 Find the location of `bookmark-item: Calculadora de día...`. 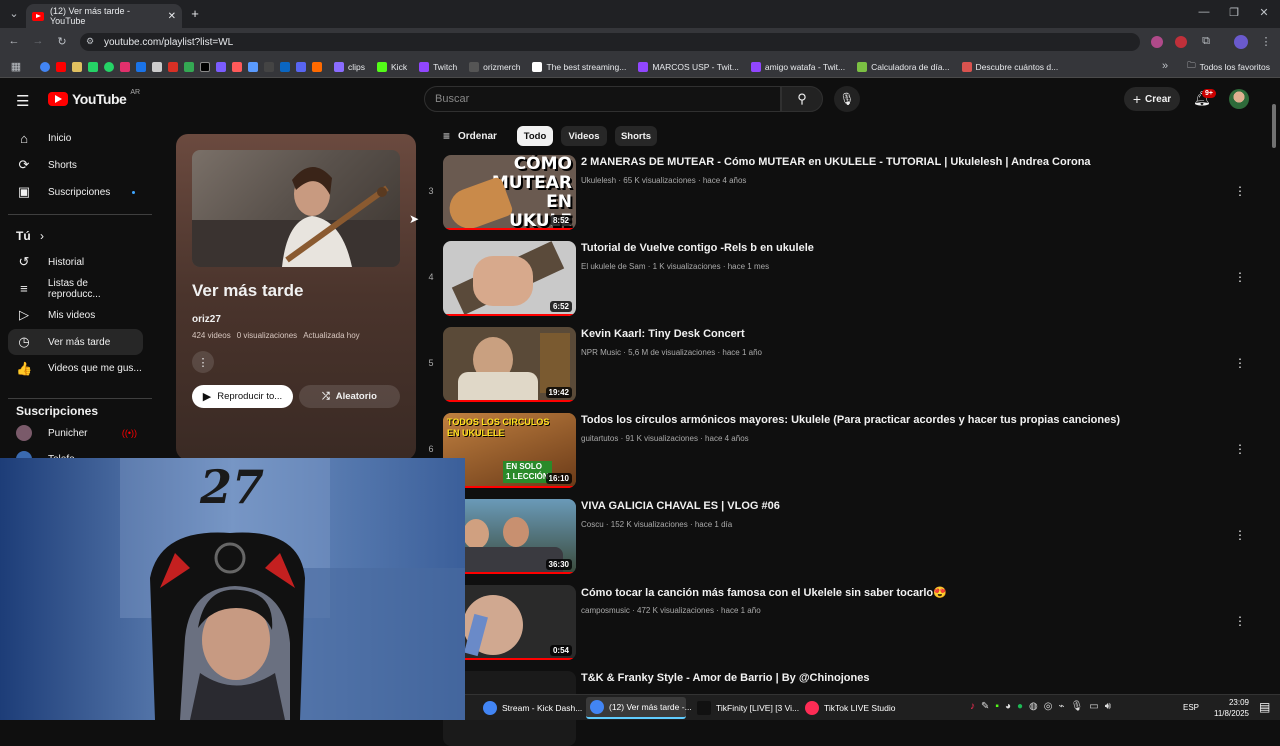

bookmark-item: Calculadora de día... is located at coordinates (903, 66).